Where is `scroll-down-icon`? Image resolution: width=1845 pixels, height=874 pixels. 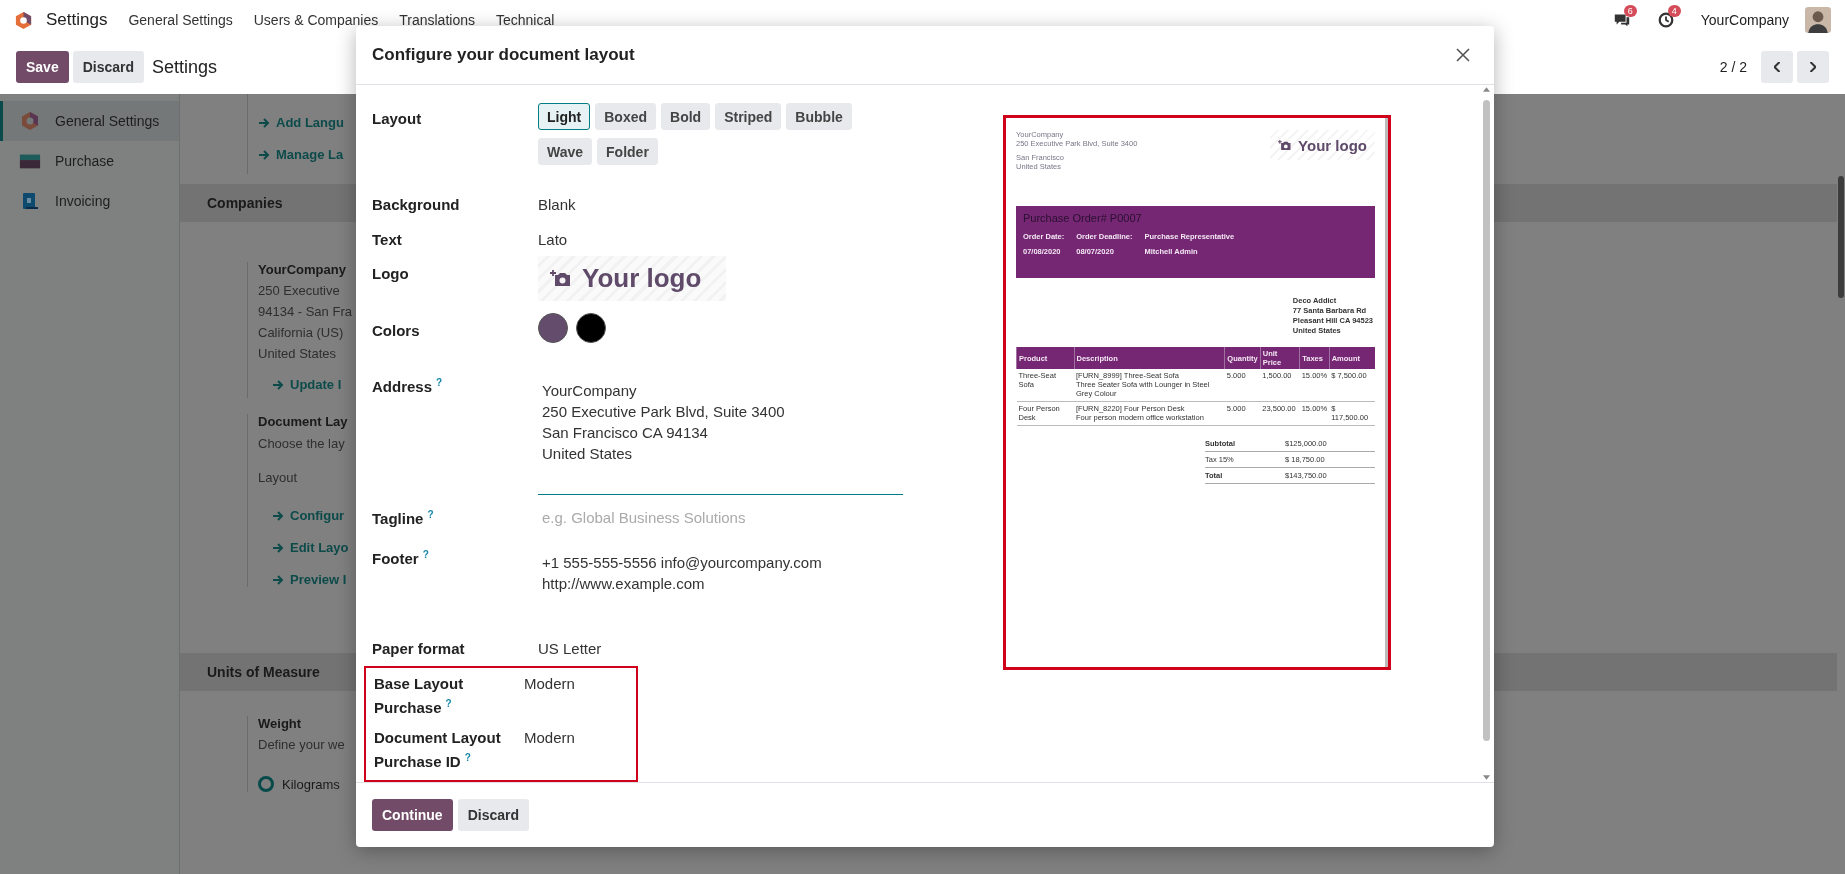 scroll-down-icon is located at coordinates (1486, 777).